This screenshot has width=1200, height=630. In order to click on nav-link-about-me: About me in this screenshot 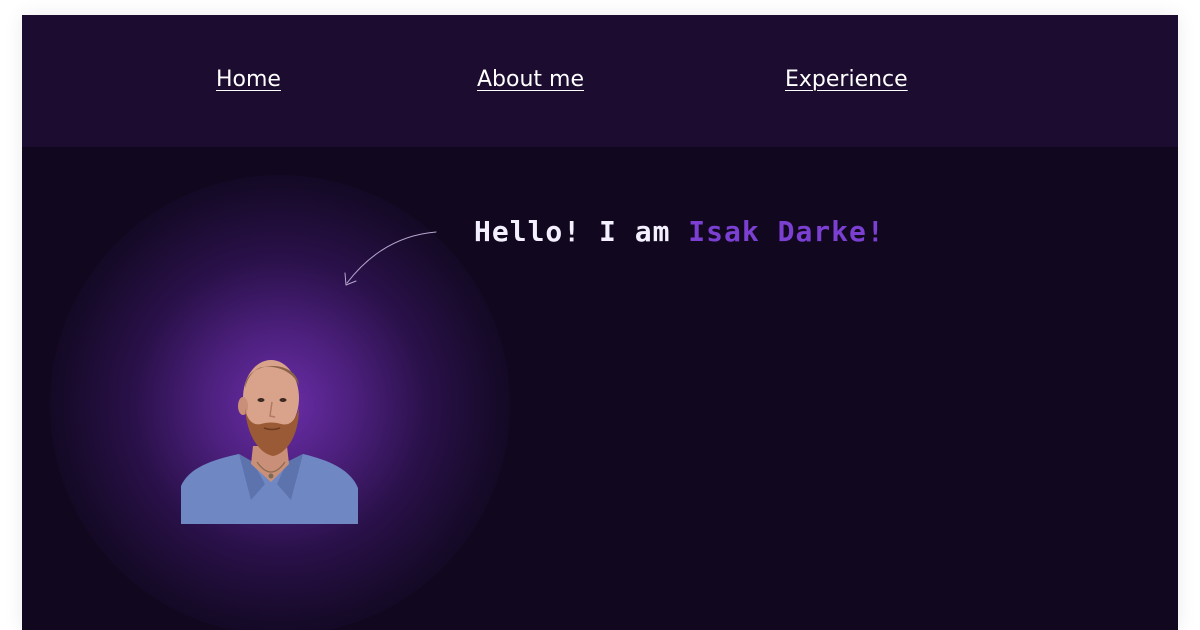, I will do `click(530, 79)`.